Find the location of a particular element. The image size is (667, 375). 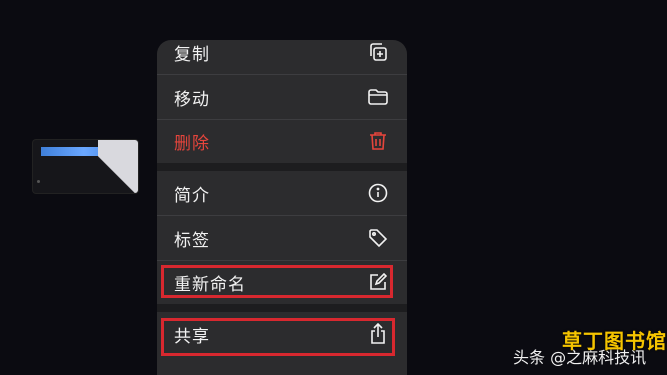

menu-item-duplicate: 复制 is located at coordinates (282, 57).